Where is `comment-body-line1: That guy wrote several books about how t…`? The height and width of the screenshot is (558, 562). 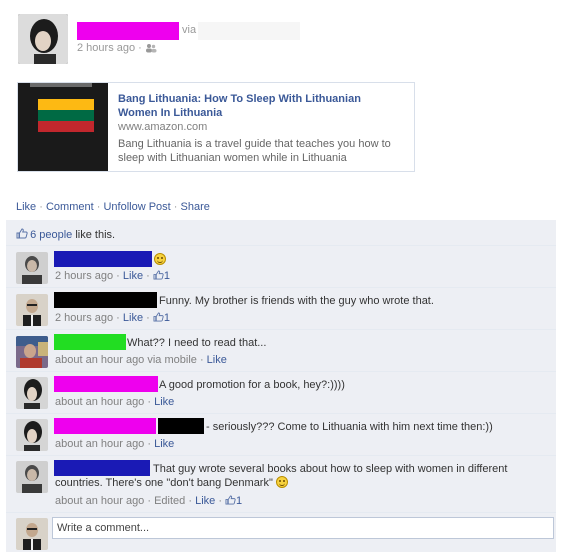 comment-body-line1: That guy wrote several books about how t… is located at coordinates (330, 469).